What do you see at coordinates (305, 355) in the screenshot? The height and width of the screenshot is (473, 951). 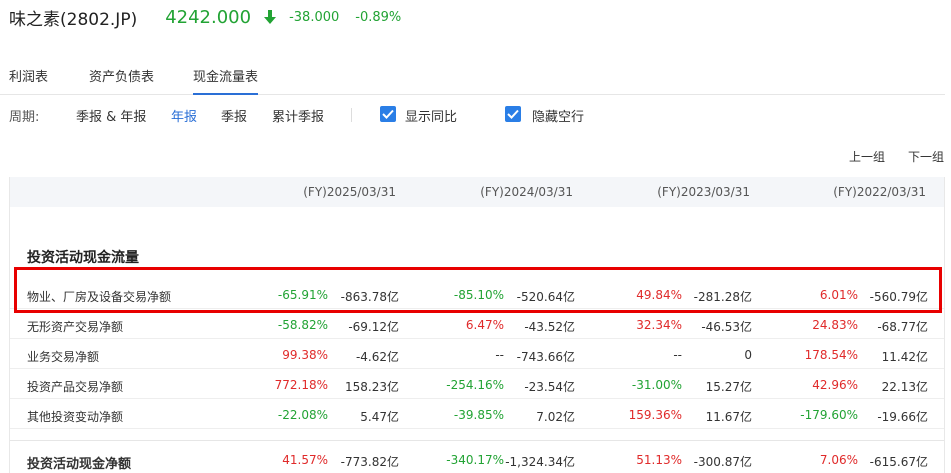 I see `yoy-percent-cell: 99.38%` at bounding box center [305, 355].